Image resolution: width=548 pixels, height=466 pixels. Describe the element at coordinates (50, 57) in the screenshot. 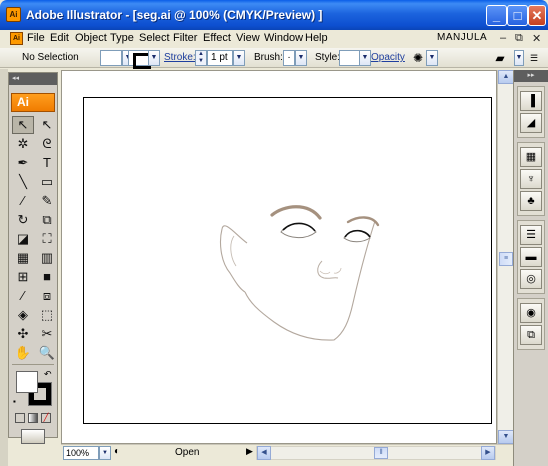

I see `selection-status: No Selection` at that location.